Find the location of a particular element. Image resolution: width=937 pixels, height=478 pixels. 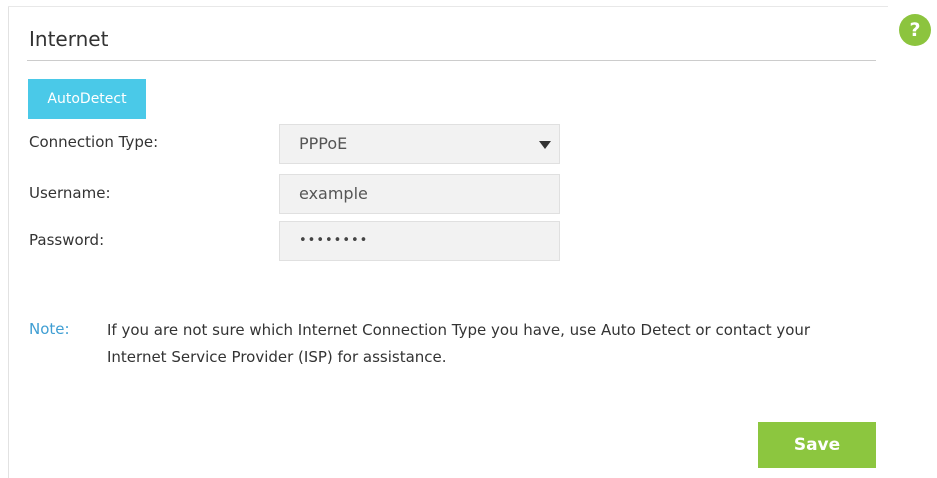

connection-type-label: Connection Type: is located at coordinates (94, 142).